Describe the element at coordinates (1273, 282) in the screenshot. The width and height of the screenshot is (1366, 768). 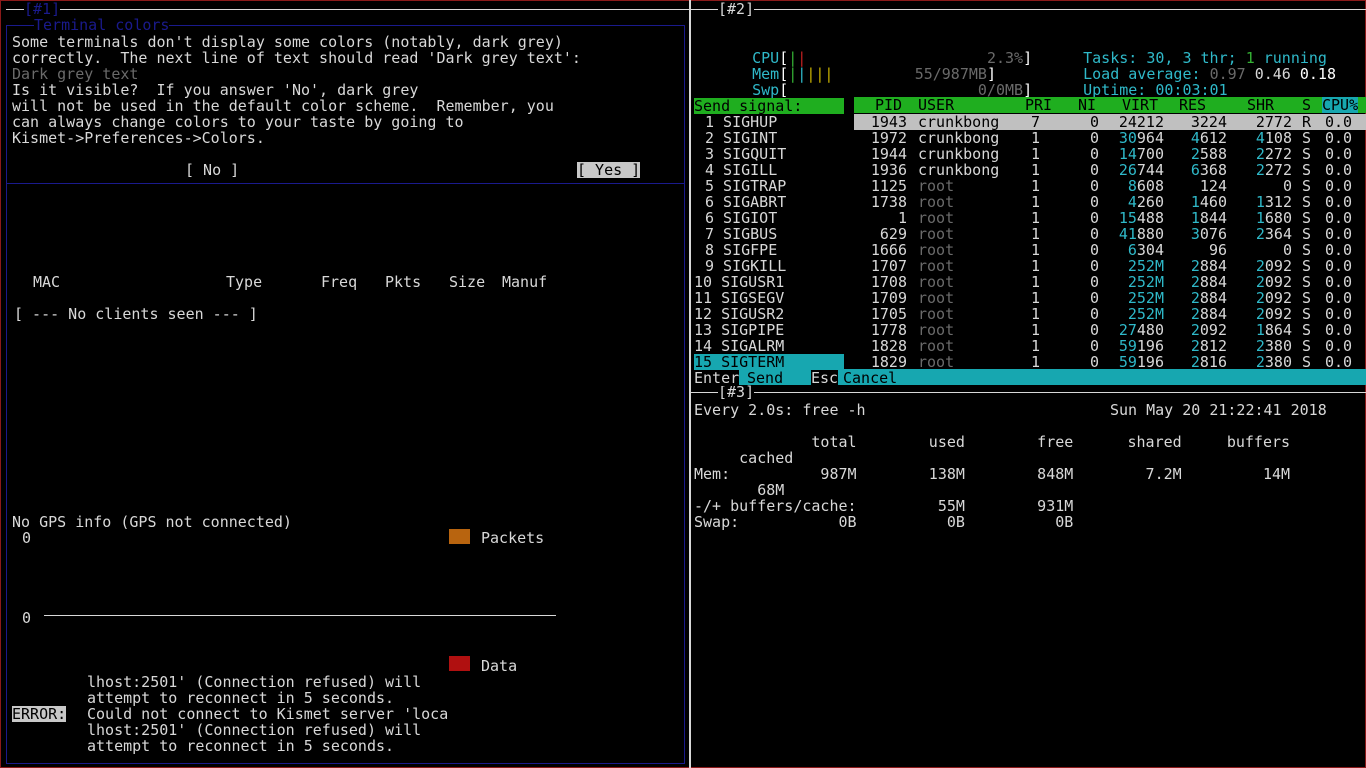
I see `process-shr: 2092` at that location.